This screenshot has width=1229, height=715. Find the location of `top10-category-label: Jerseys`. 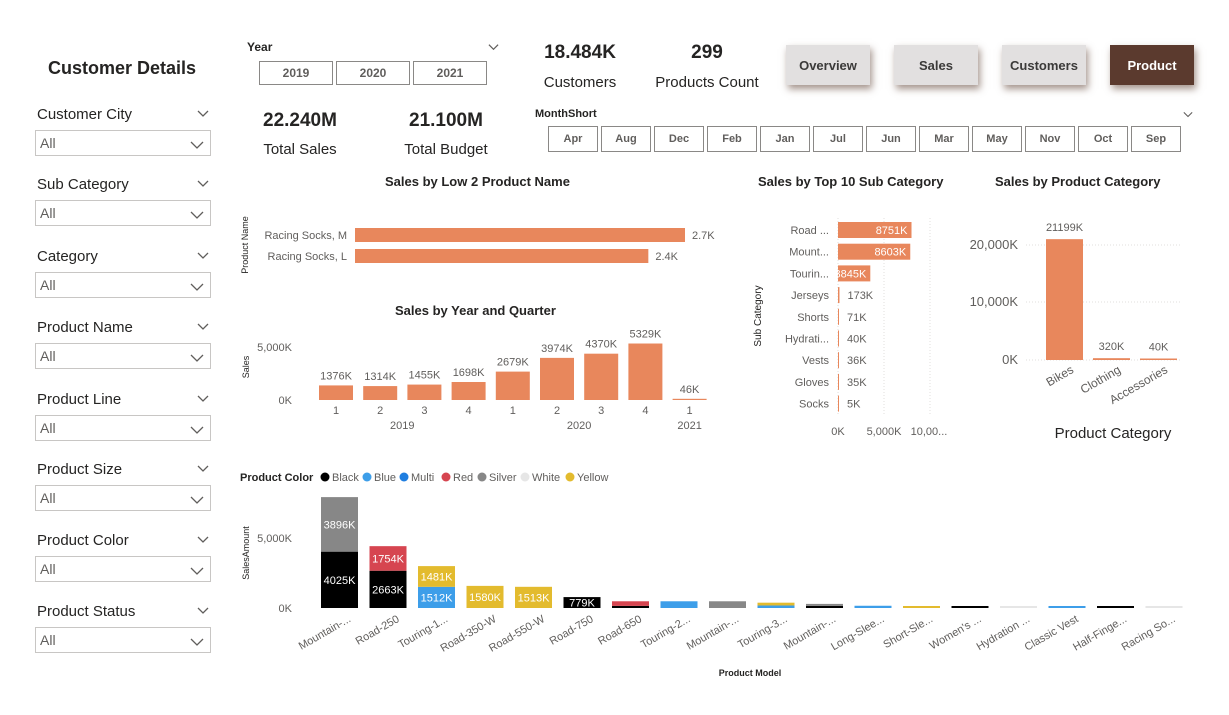

top10-category-label: Jerseys is located at coordinates (810, 296).